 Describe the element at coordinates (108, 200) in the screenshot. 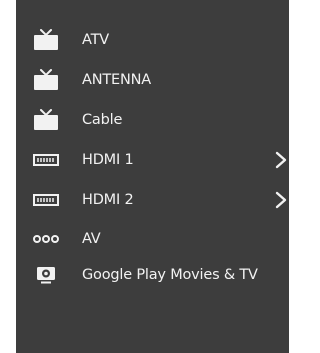

I see `input-item-label: HDMI 2` at that location.